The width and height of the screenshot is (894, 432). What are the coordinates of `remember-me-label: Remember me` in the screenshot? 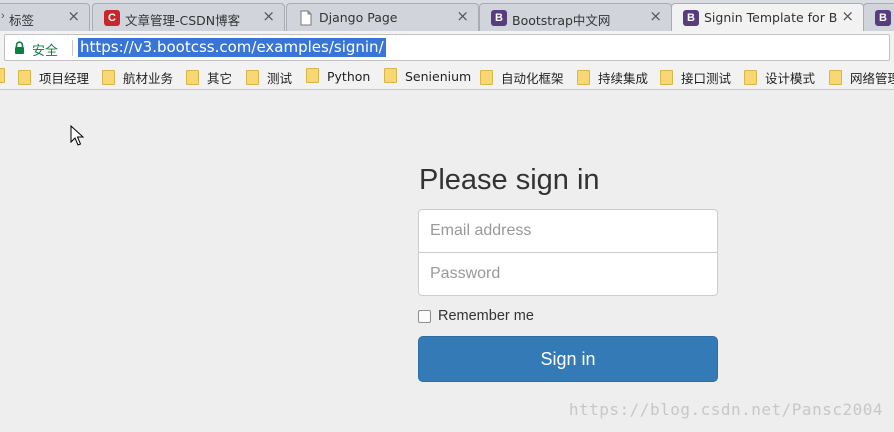 It's located at (486, 316).